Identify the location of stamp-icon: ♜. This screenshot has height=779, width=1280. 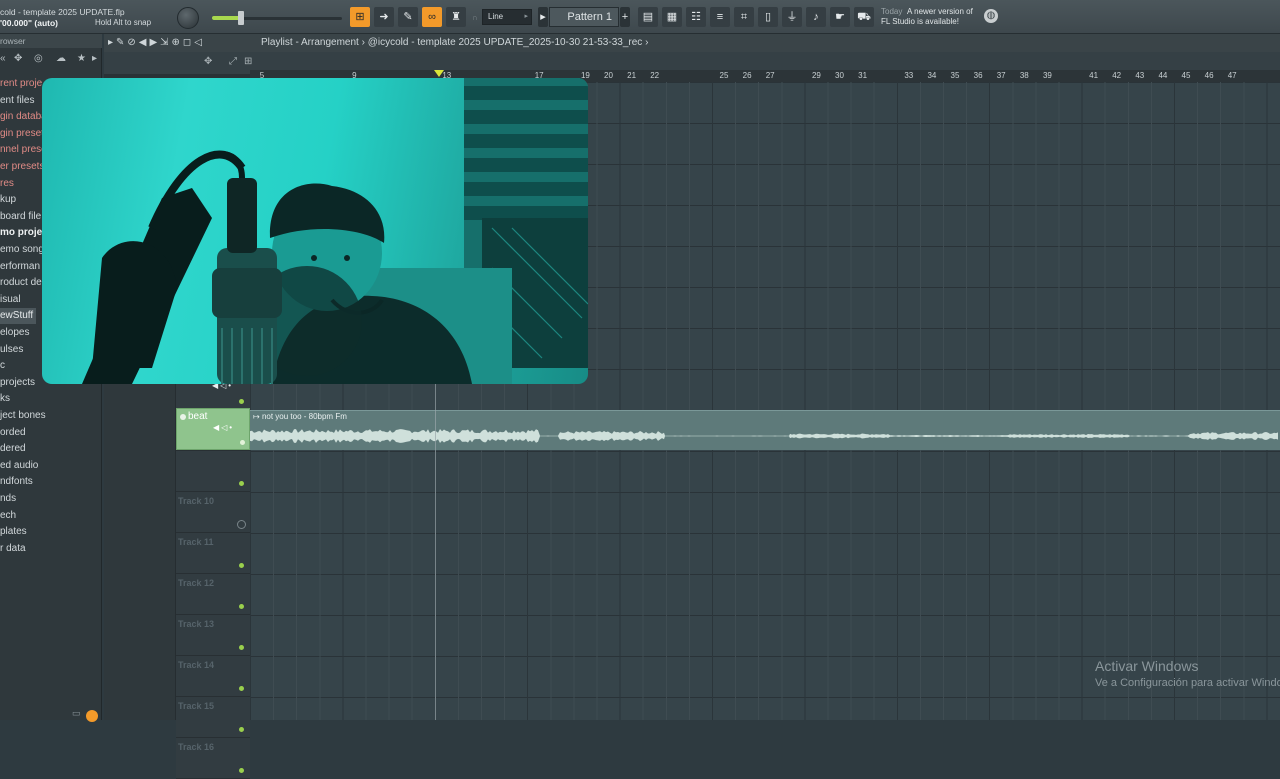
(456, 17).